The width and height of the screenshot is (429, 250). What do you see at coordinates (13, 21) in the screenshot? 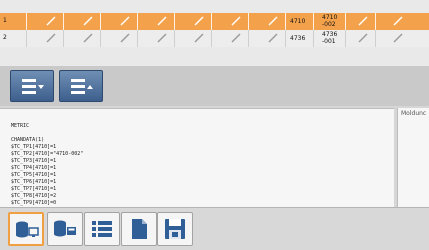
I see `row-index: 1` at bounding box center [13, 21].